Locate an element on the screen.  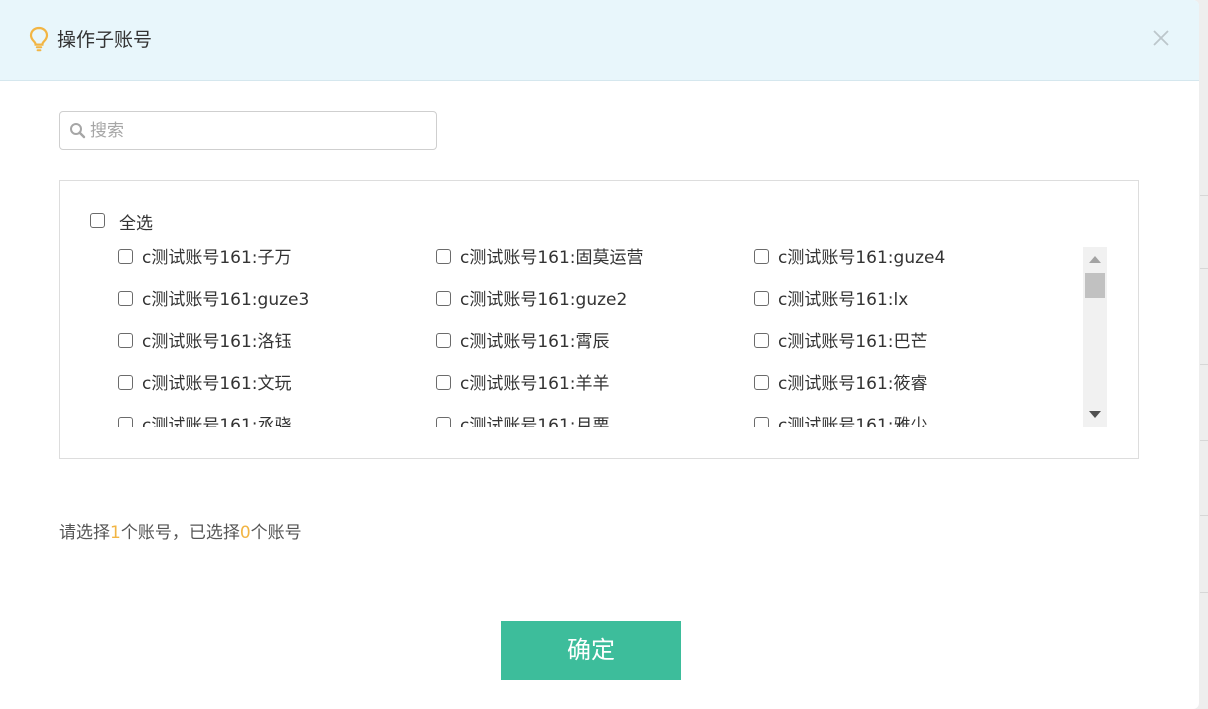
required-count: 1 is located at coordinates (115, 533).